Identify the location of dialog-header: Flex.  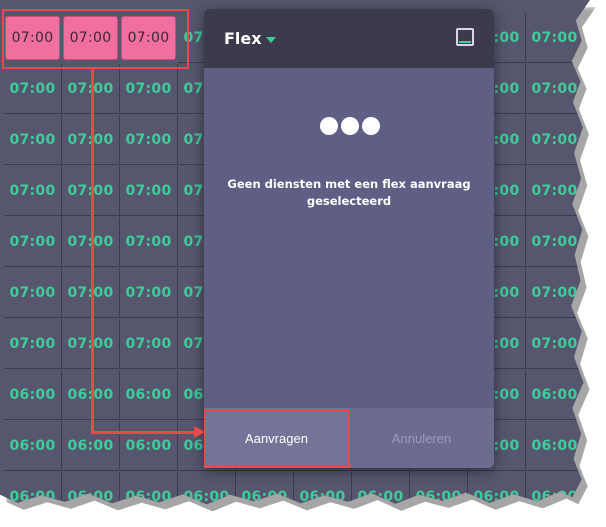
(349, 38).